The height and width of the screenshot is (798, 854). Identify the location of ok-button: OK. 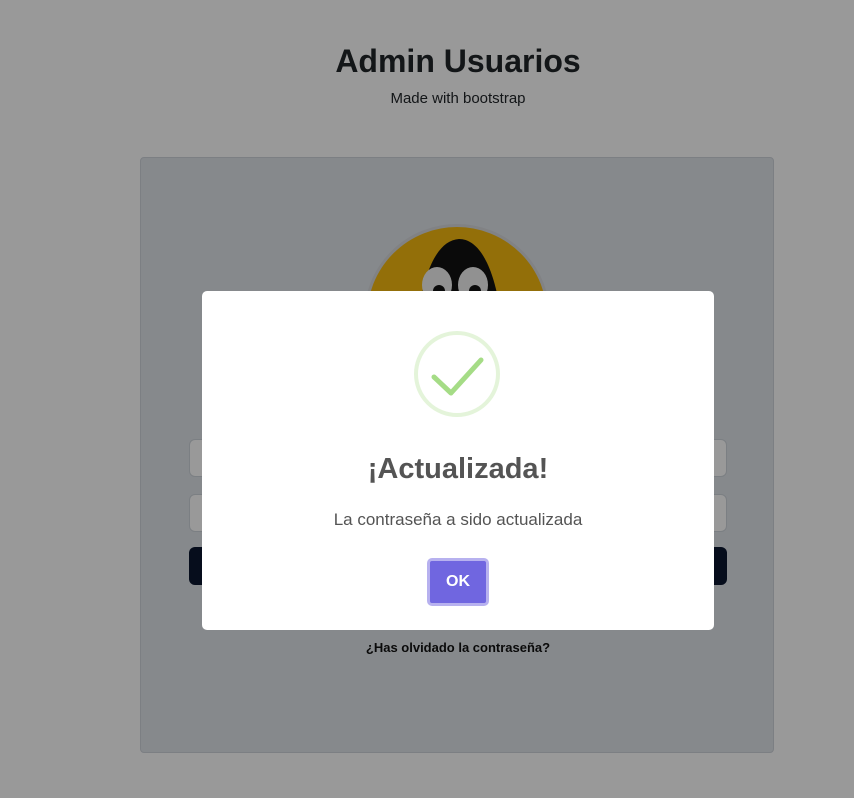
(458, 582).